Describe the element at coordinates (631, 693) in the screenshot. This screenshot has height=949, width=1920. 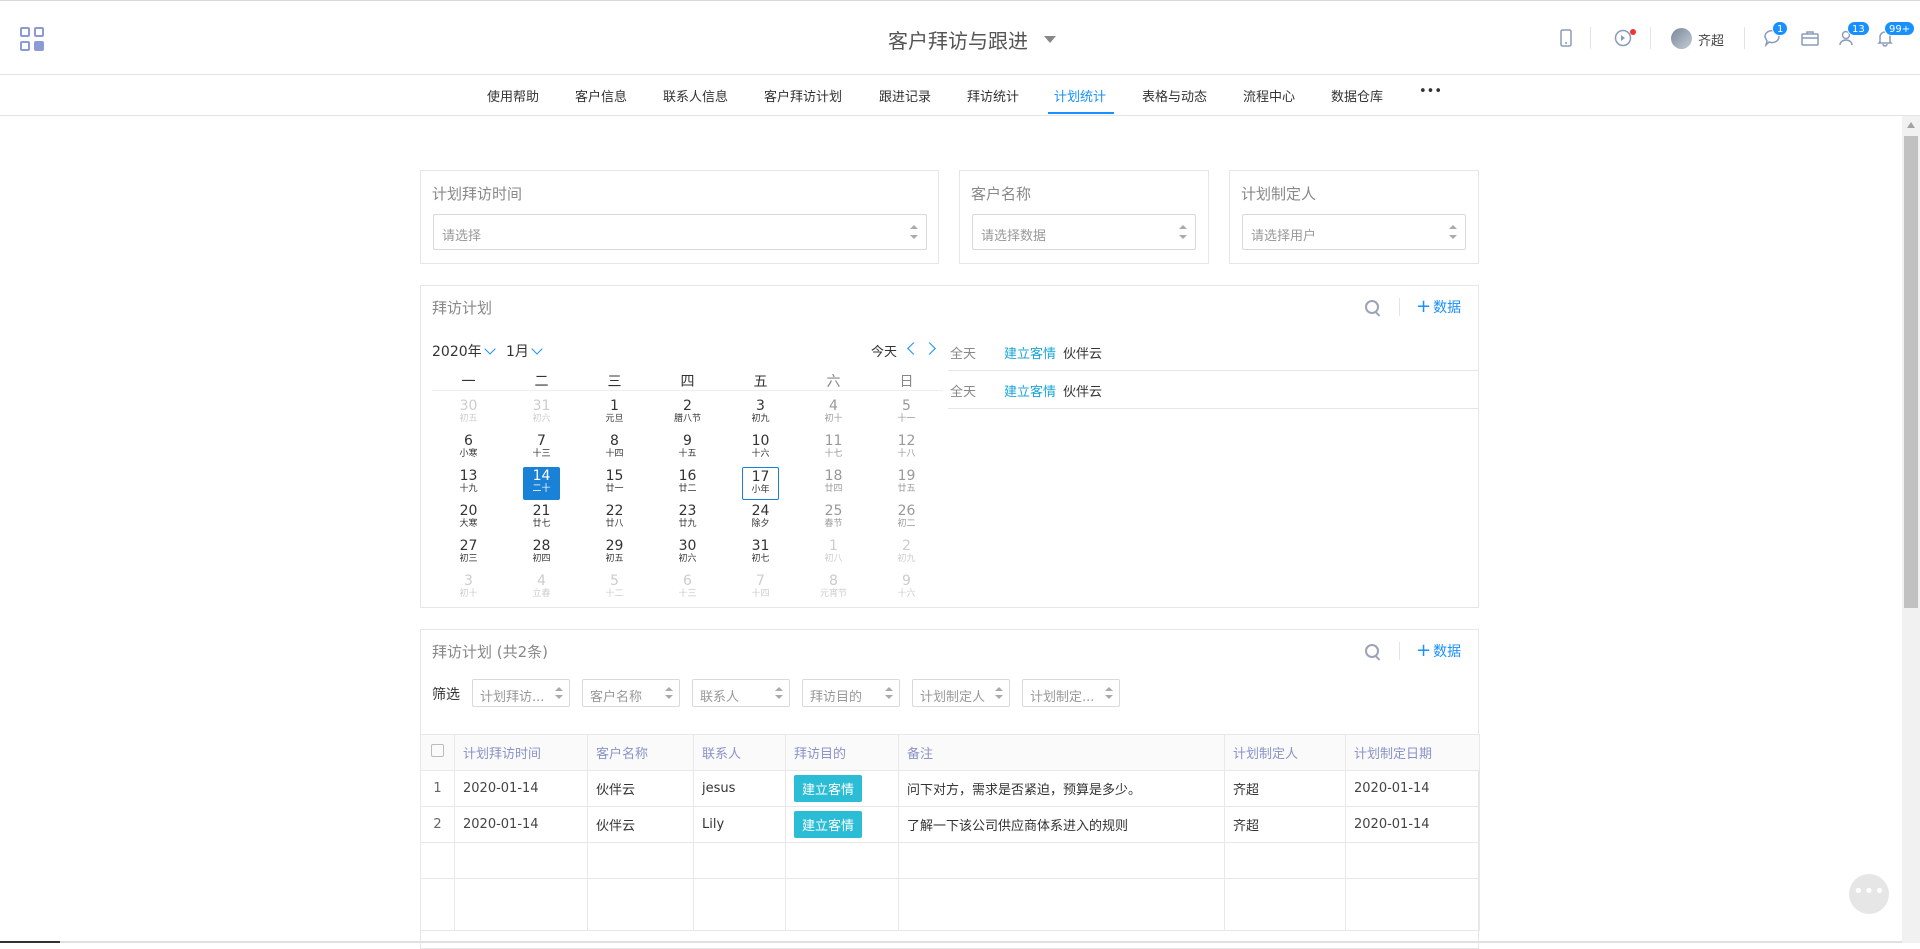
I see `filter-select-customer: 客户名称` at that location.